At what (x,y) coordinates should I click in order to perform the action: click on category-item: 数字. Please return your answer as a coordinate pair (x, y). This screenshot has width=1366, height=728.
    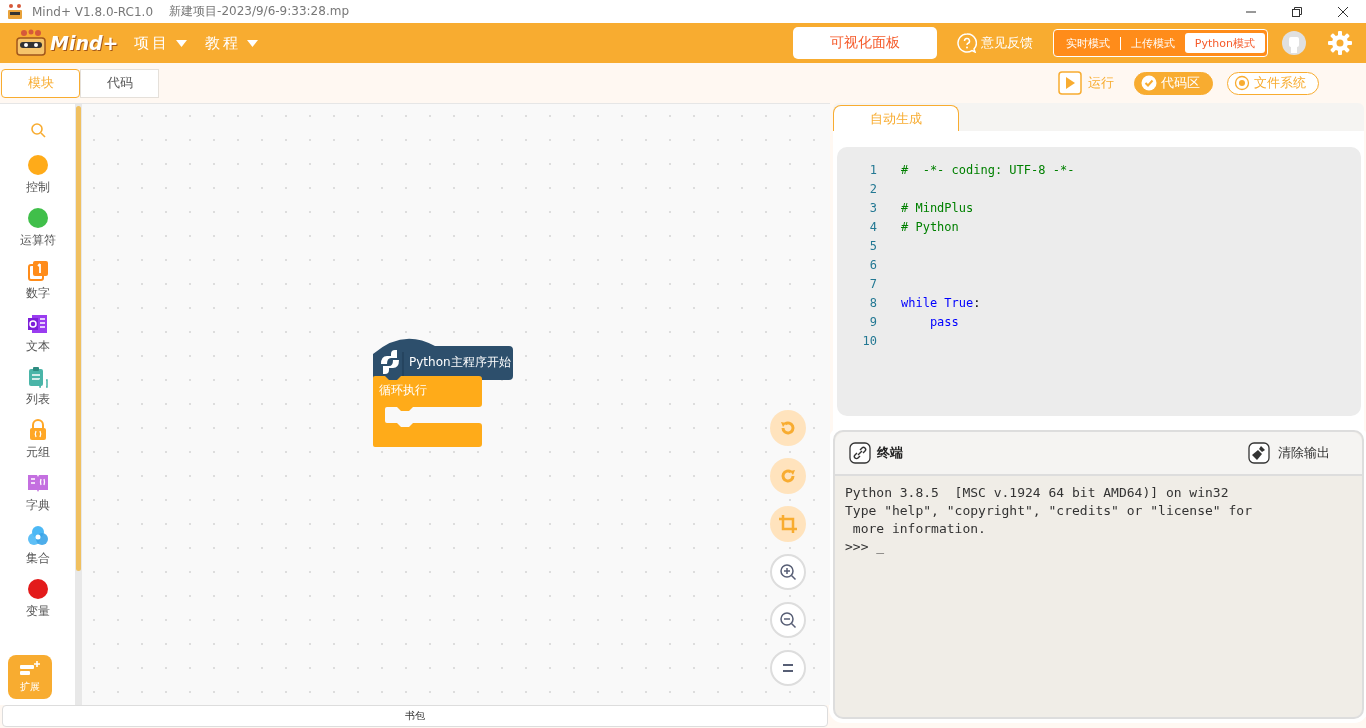
    Looking at the image, I should click on (37, 286).